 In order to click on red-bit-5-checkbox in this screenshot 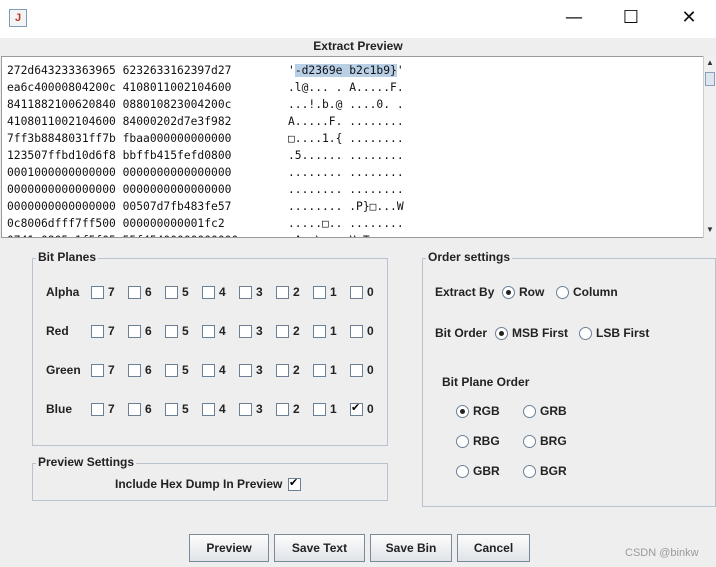, I will do `click(171, 331)`.